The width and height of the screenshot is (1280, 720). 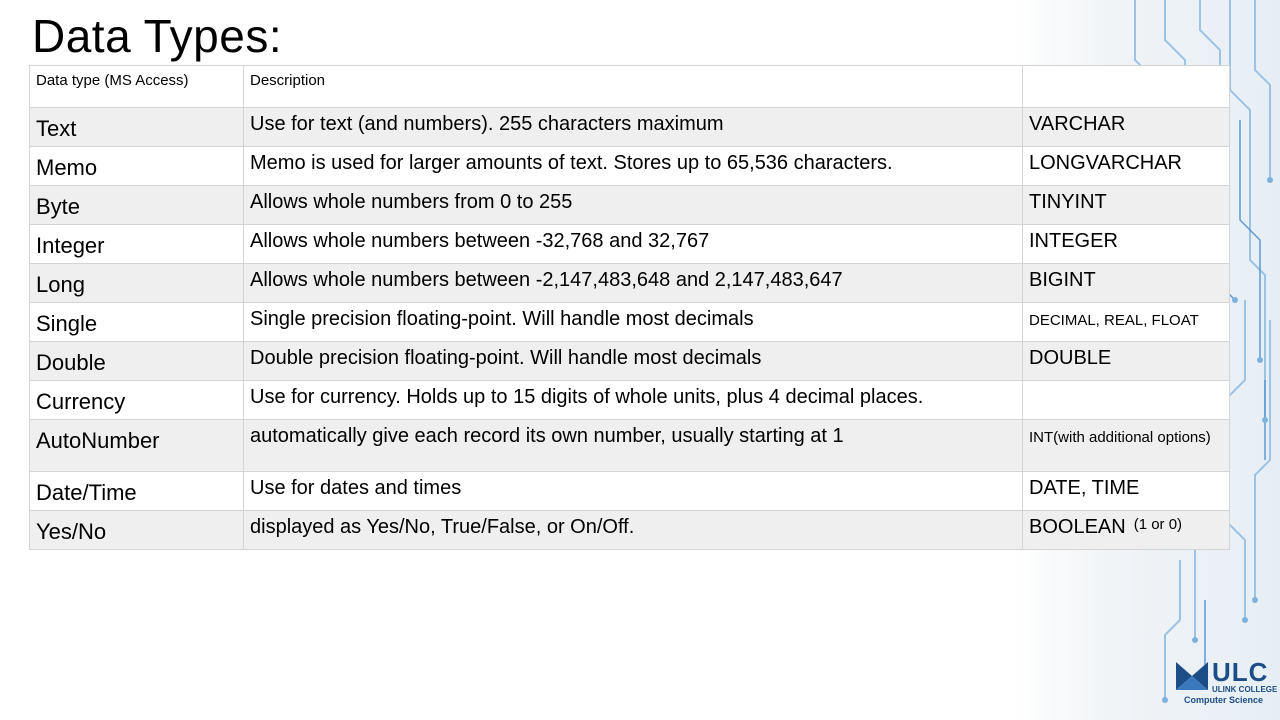 I want to click on logo-subtitle: ULINK COLLEGE, so click(x=1245, y=689).